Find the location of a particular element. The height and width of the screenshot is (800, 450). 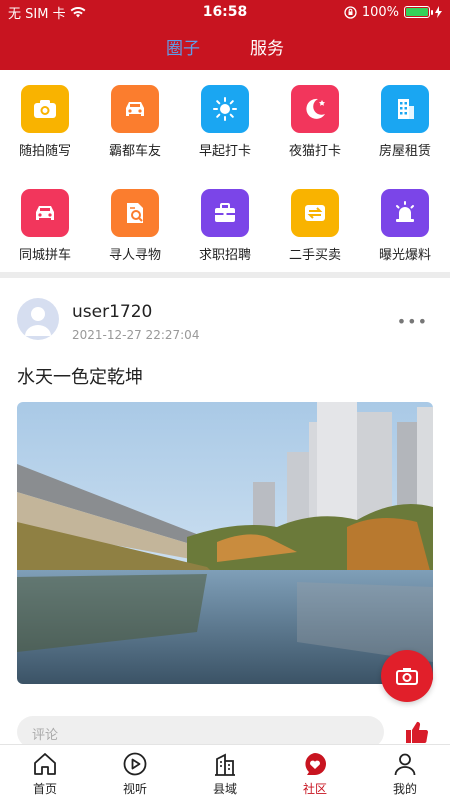

tab-county: 县域 is located at coordinates (225, 772).